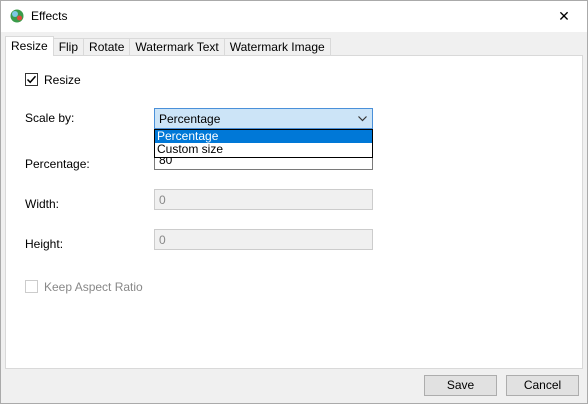 The height and width of the screenshot is (404, 588). What do you see at coordinates (49, 16) in the screenshot?
I see `window-title: Effects` at bounding box center [49, 16].